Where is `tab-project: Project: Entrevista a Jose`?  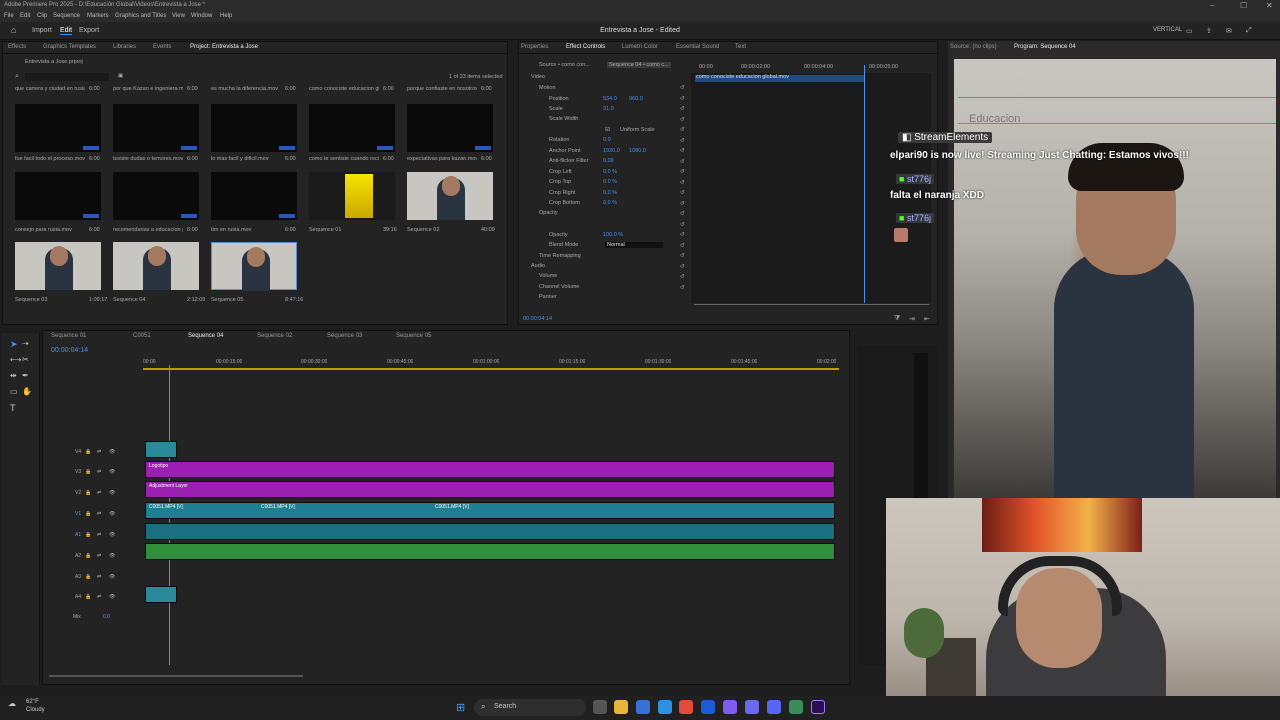 tab-project: Project: Entrevista a Jose is located at coordinates (224, 47).